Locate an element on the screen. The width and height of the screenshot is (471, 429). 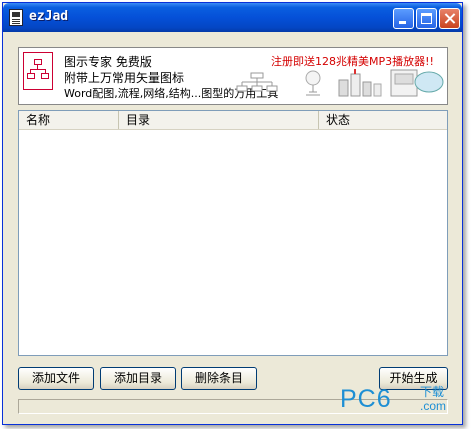
flowchart-thumbnail-icon is located at coordinates (257, 82).